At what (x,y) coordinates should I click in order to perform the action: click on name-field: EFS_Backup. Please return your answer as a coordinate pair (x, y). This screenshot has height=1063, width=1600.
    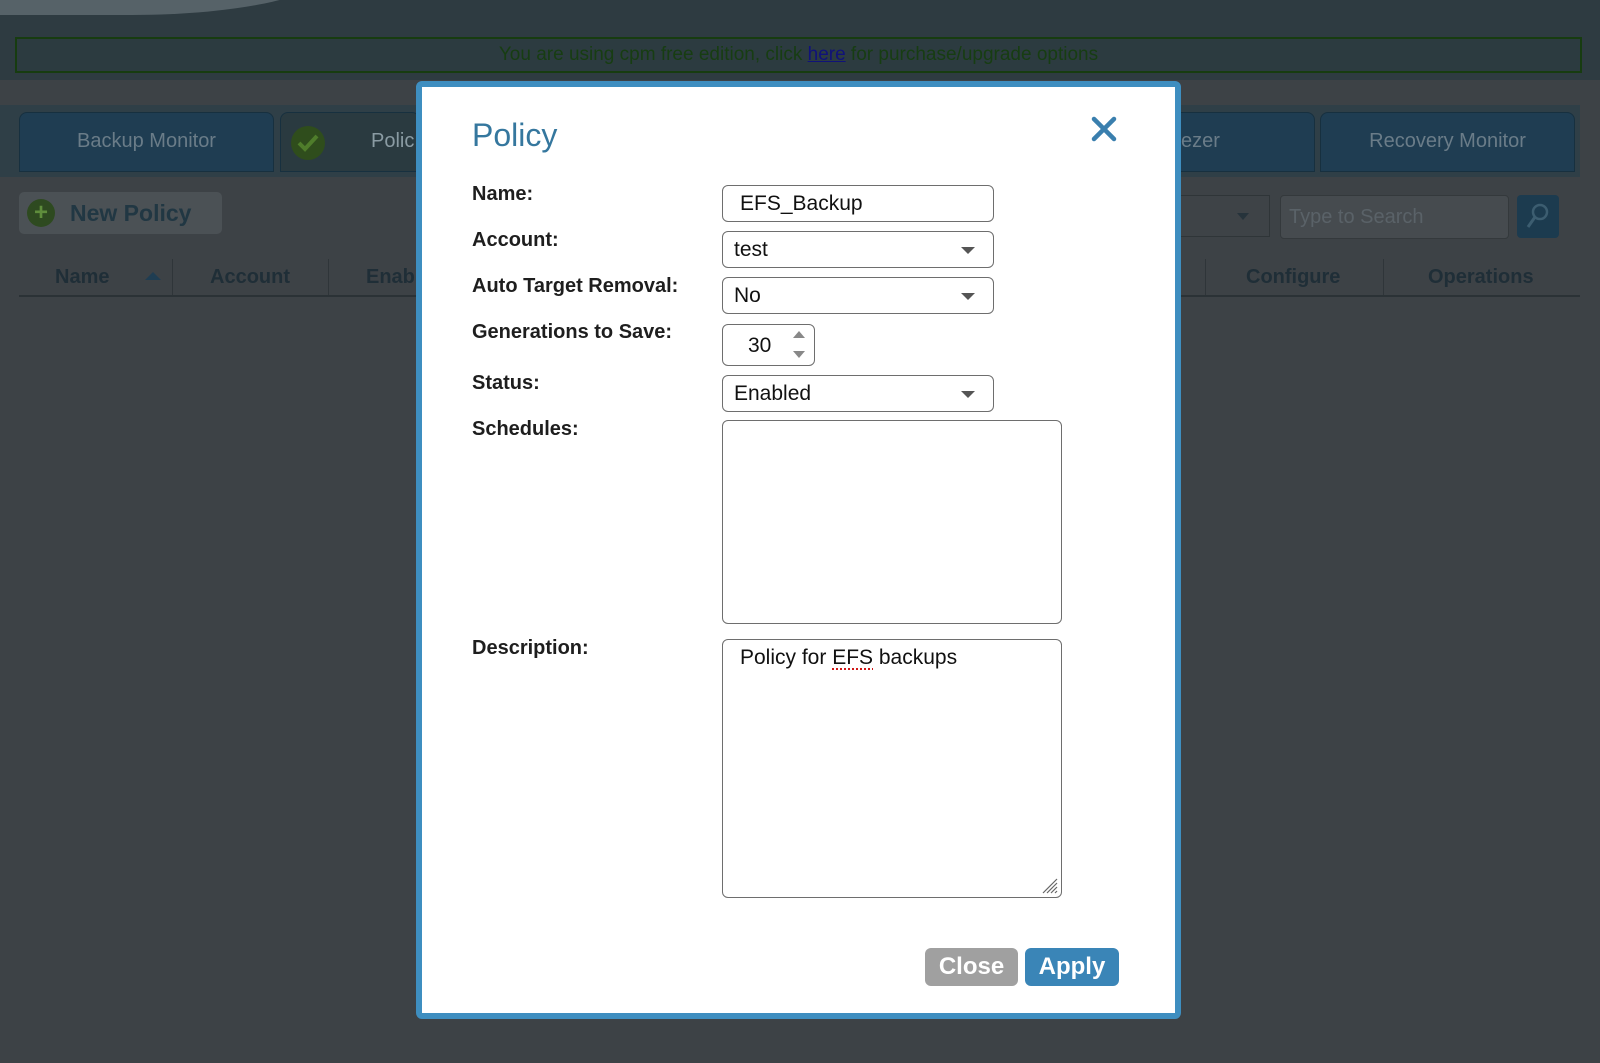
    Looking at the image, I should click on (858, 203).